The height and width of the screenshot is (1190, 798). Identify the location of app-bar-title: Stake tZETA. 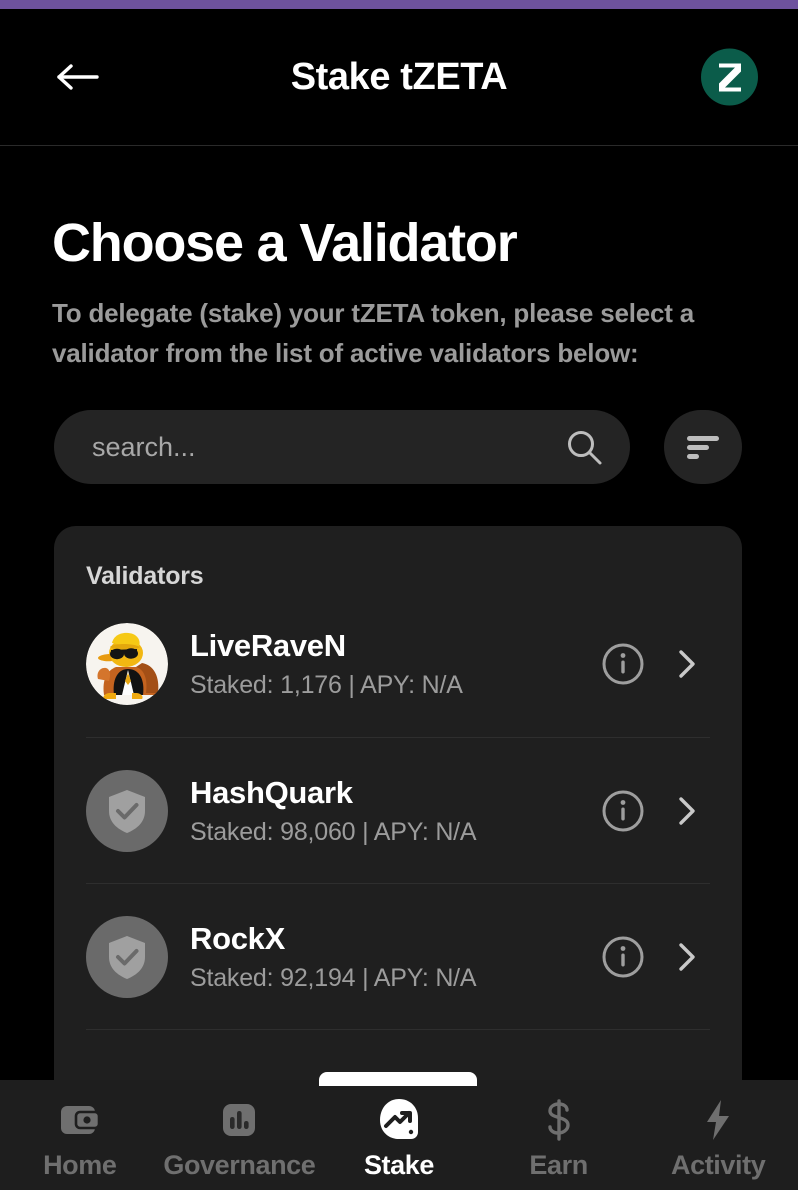
(399, 76).